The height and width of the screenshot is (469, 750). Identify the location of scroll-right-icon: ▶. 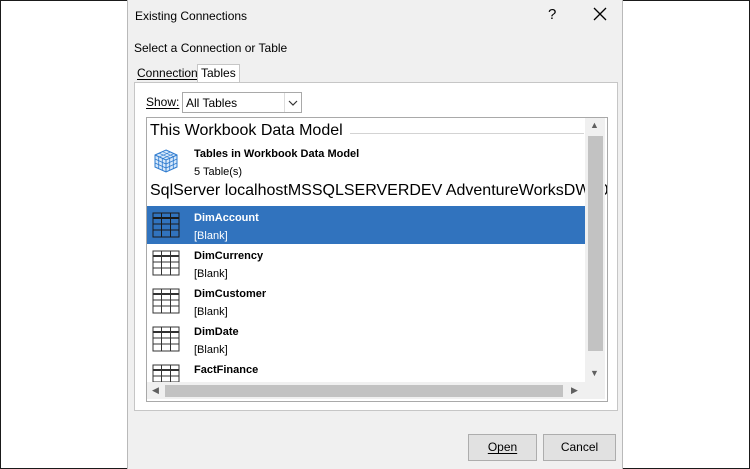
(574, 390).